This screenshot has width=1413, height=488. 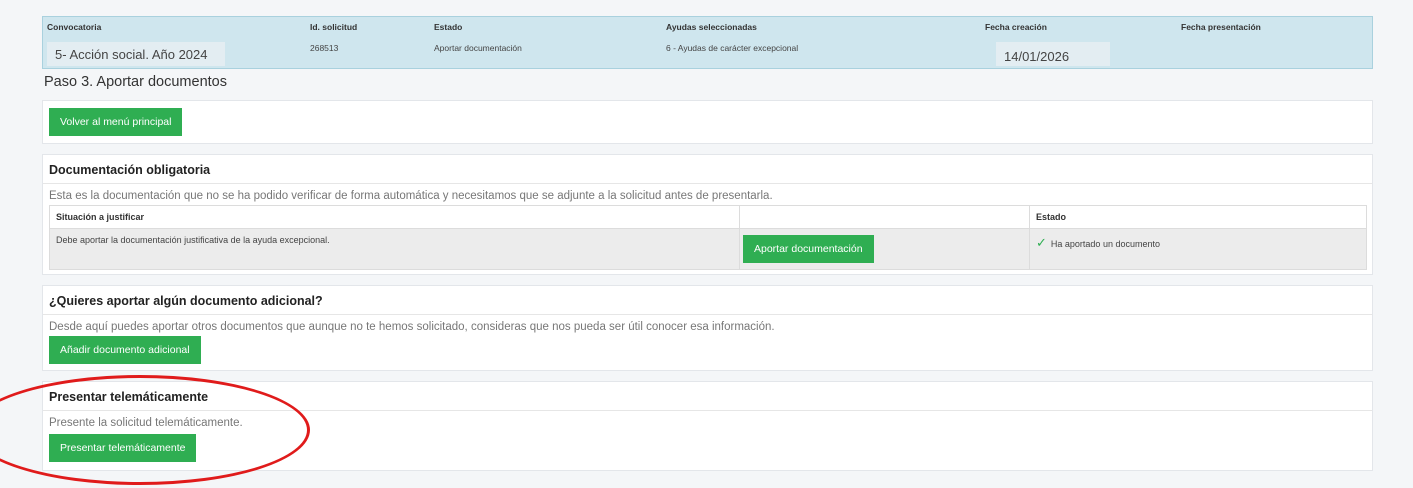 I want to click on back-to-menu-button: Volver al menú principal, so click(x=116, y=122).